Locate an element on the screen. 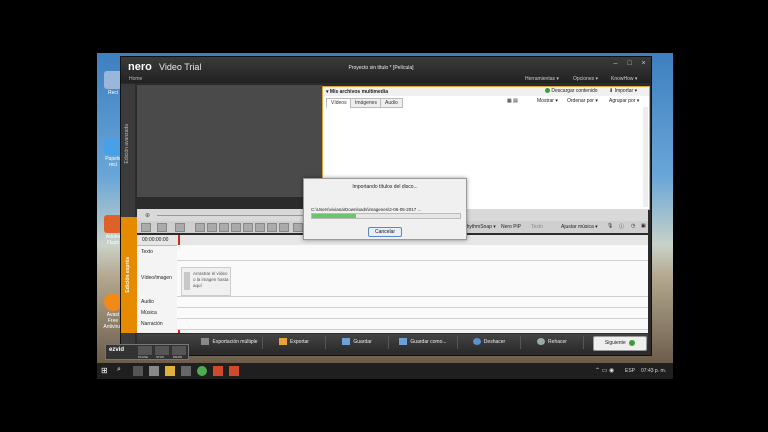 The width and height of the screenshot is (768, 432). info-icon: ⓘ is located at coordinates (621, 226).